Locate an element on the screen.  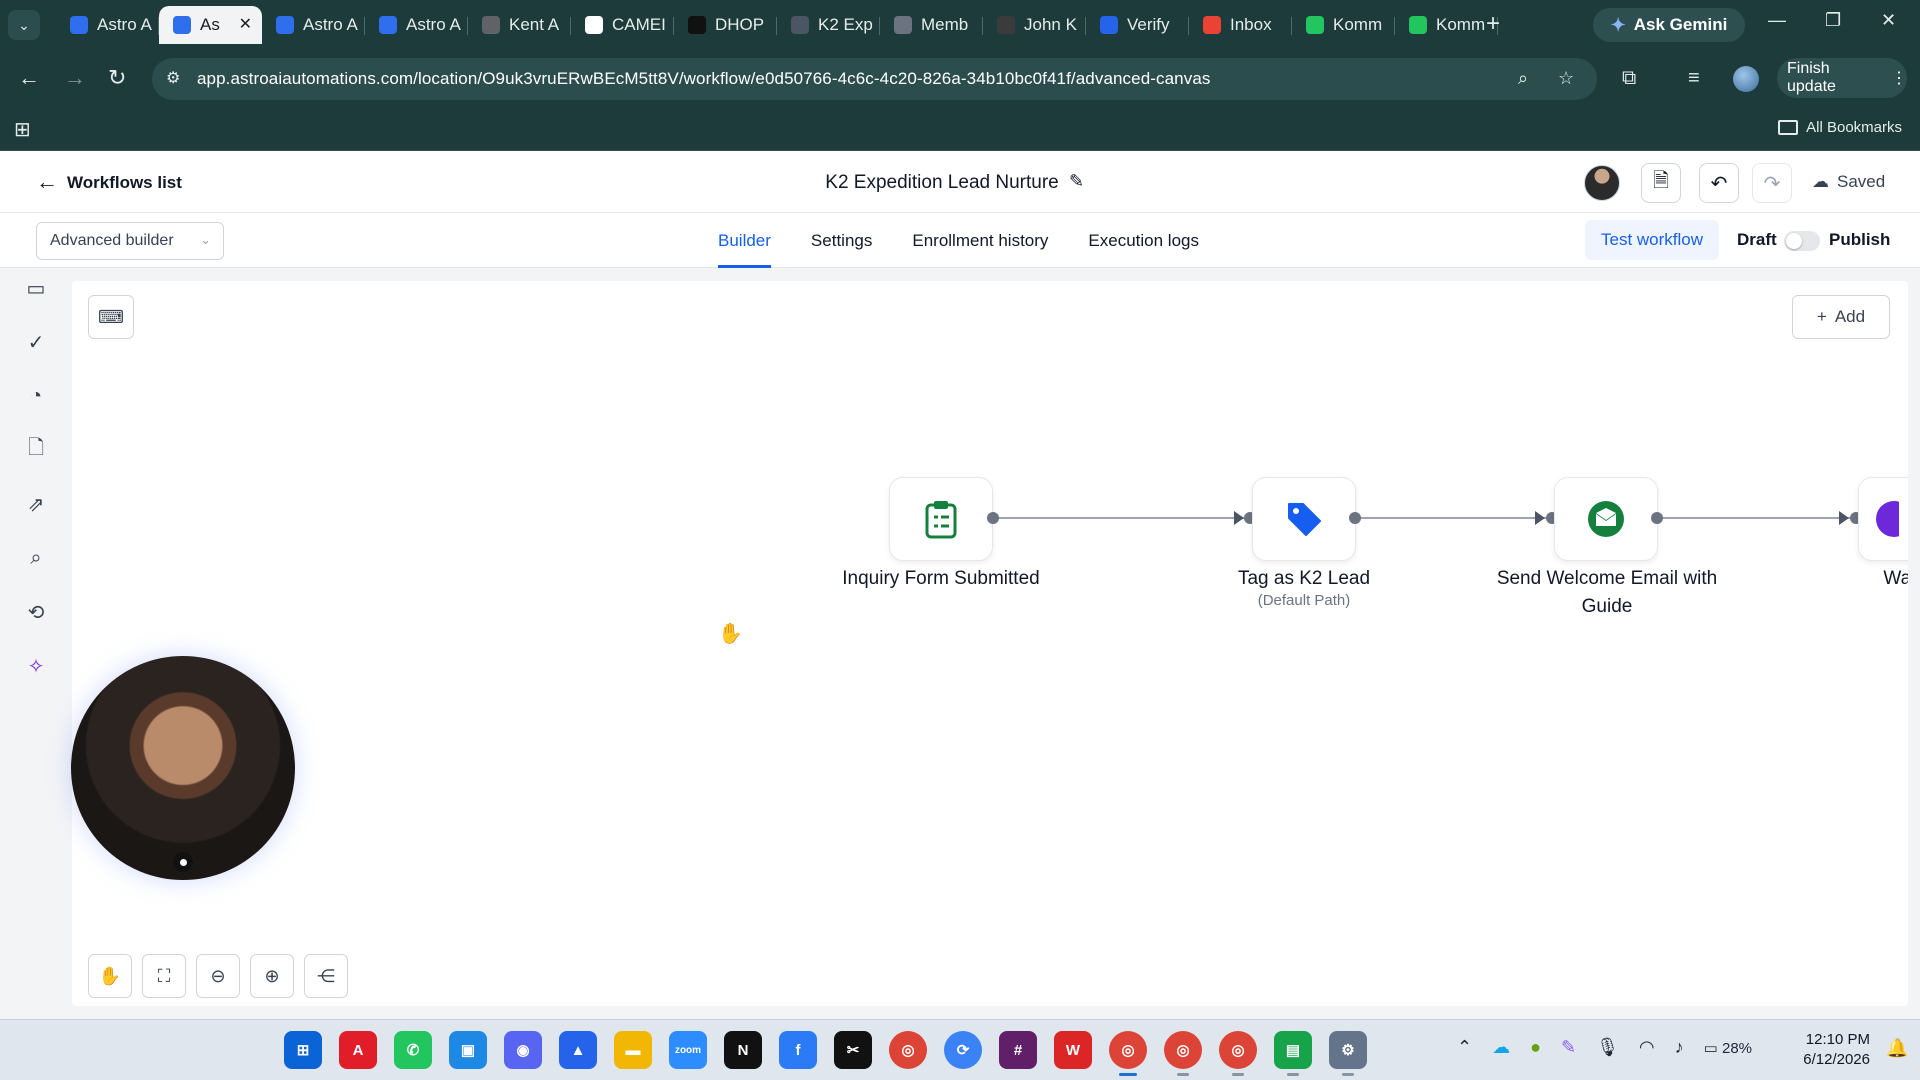
microphone-icon: 🎙 is located at coordinates (1607, 1047).